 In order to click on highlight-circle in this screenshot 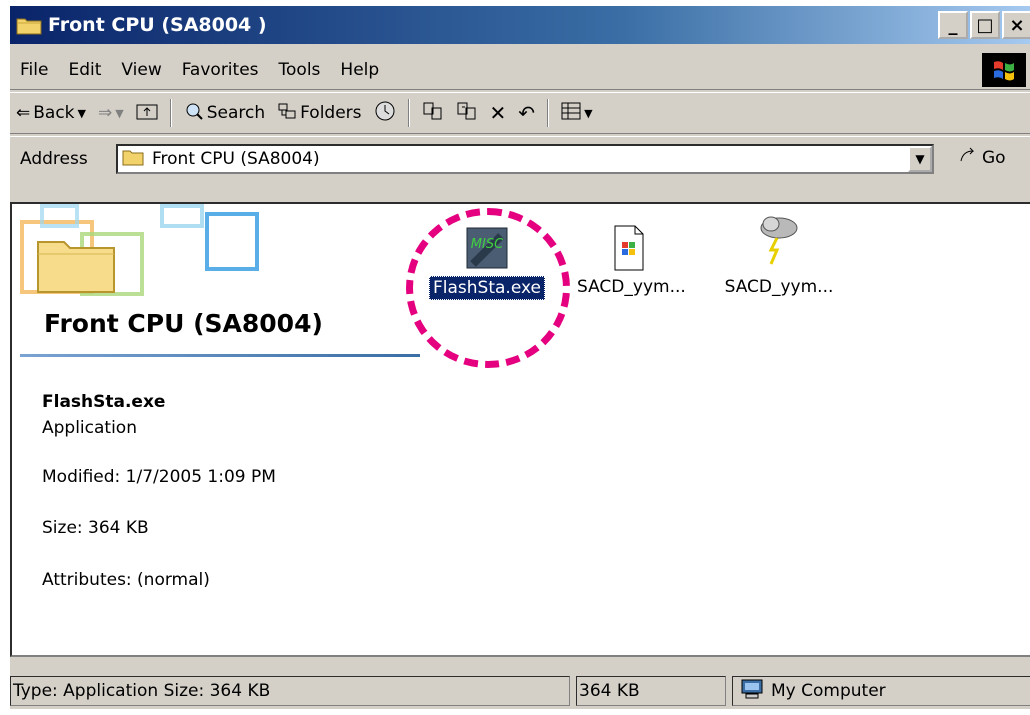, I will do `click(488, 288)`.